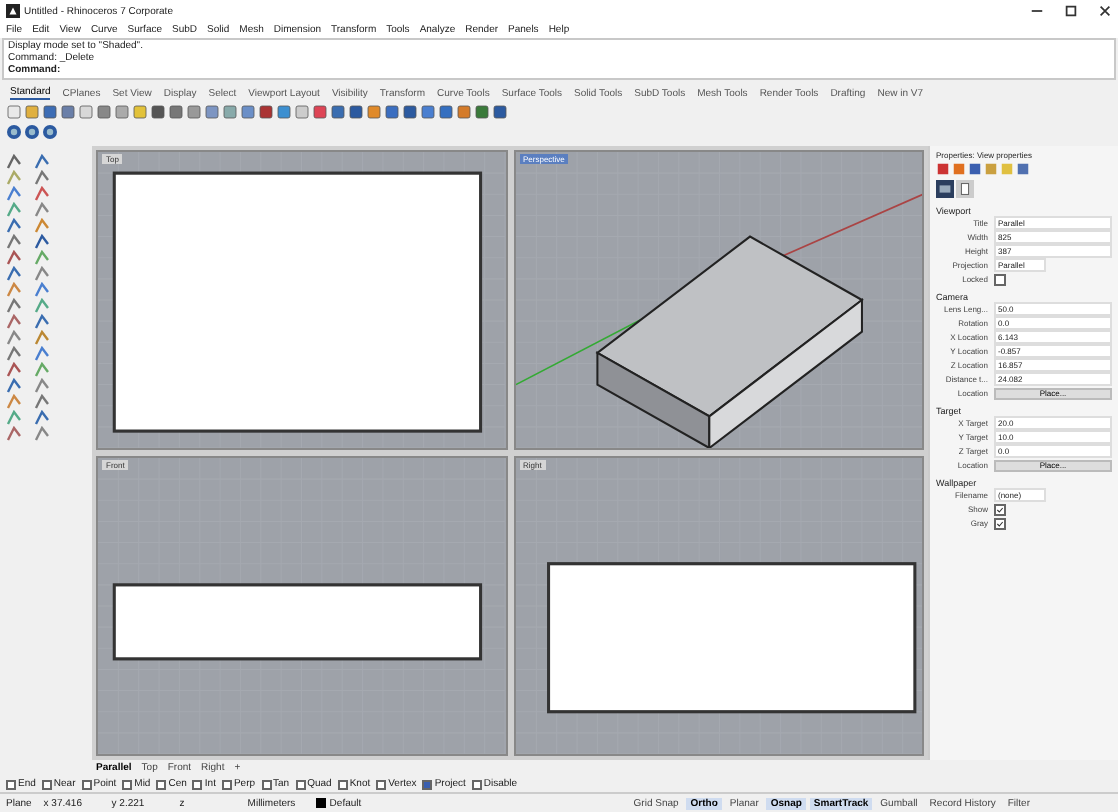  What do you see at coordinates (965, 189) in the screenshot?
I see `page-icon` at bounding box center [965, 189].